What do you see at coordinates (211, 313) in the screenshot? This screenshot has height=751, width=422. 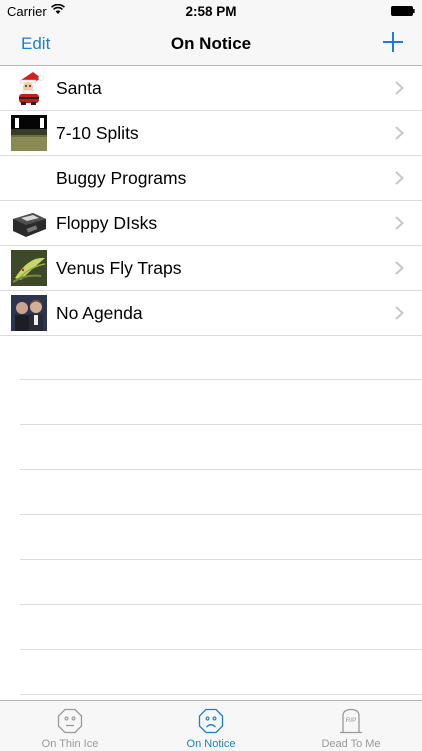 I see `list-item: No Agenda` at bounding box center [211, 313].